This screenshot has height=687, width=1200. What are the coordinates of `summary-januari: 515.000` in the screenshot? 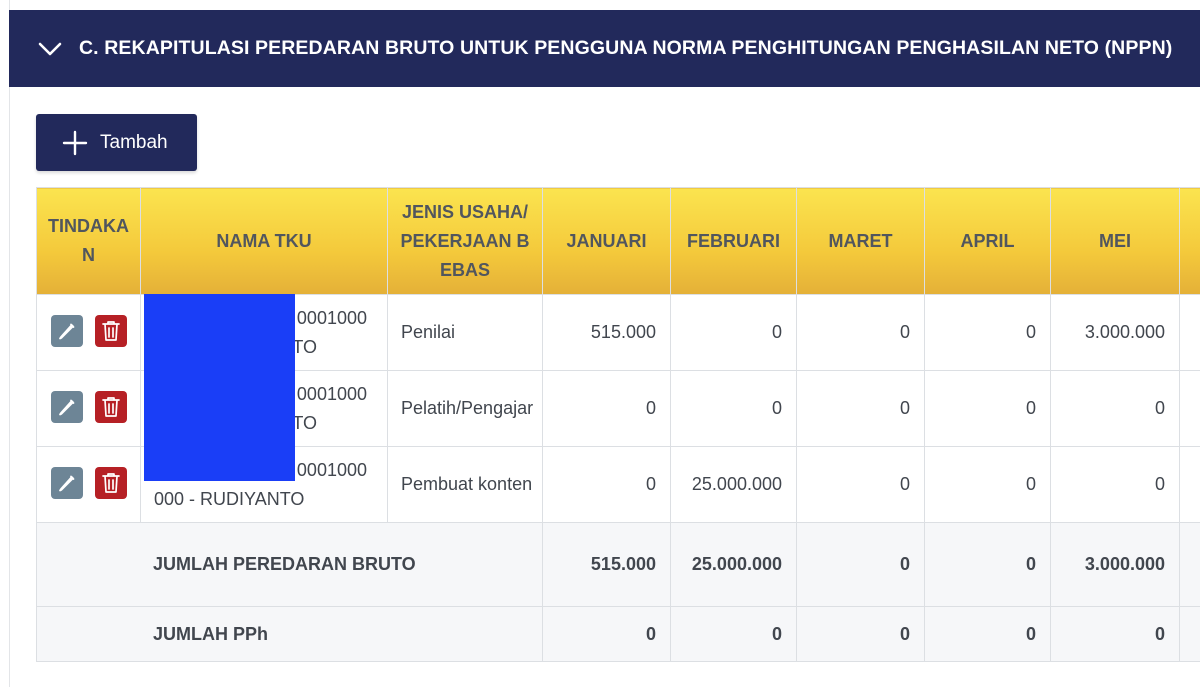 It's located at (606, 564).